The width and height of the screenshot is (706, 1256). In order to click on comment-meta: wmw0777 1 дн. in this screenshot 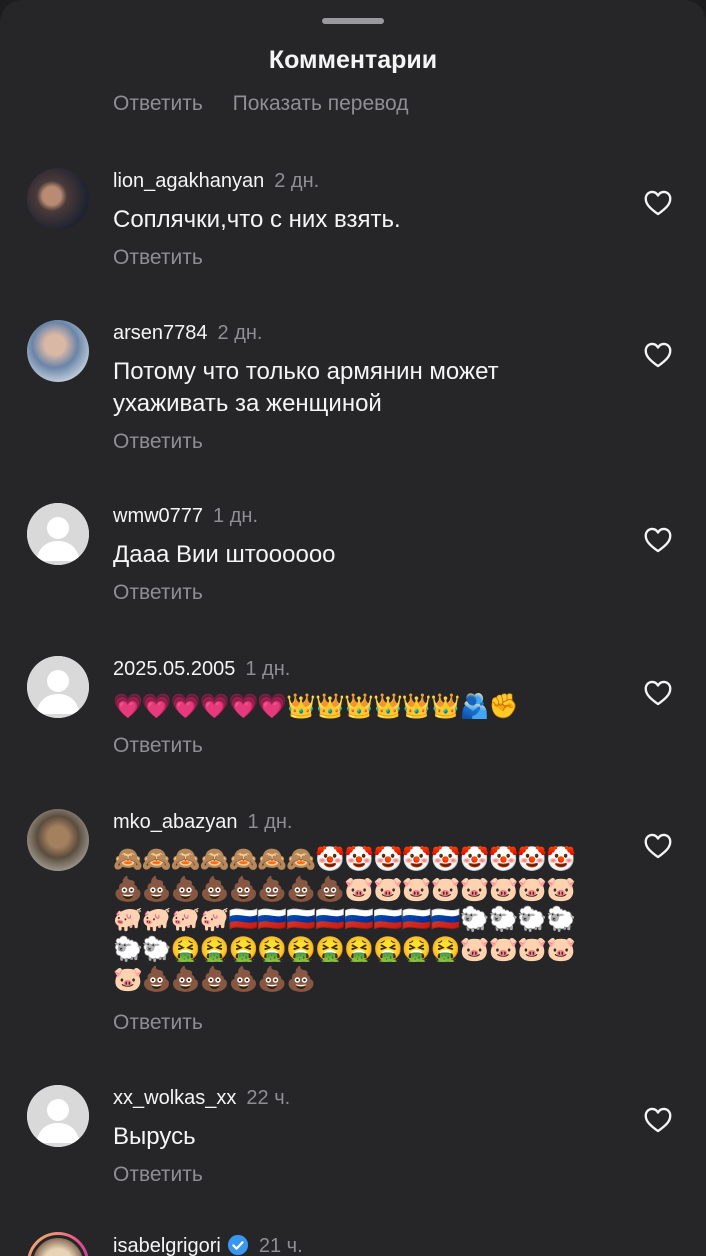, I will do `click(185, 516)`.